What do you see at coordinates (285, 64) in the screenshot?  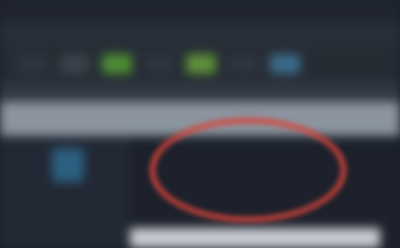 I see `ribbon-button-blue` at bounding box center [285, 64].